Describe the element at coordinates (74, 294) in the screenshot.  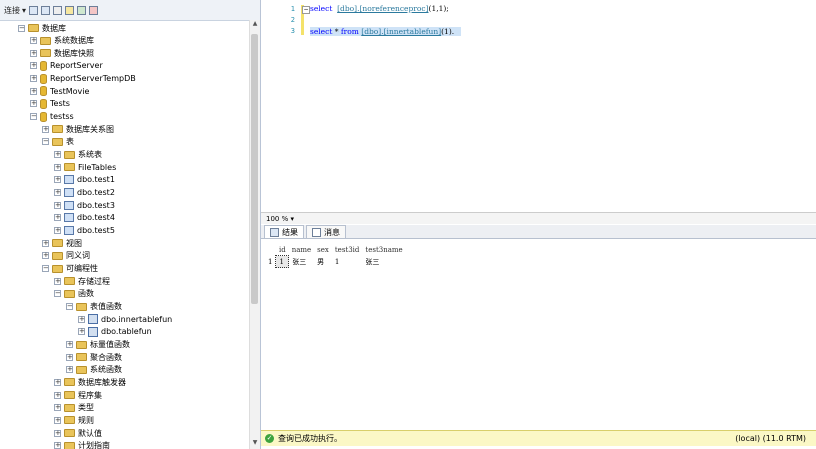
I see `tree-node: − 函数` at that location.